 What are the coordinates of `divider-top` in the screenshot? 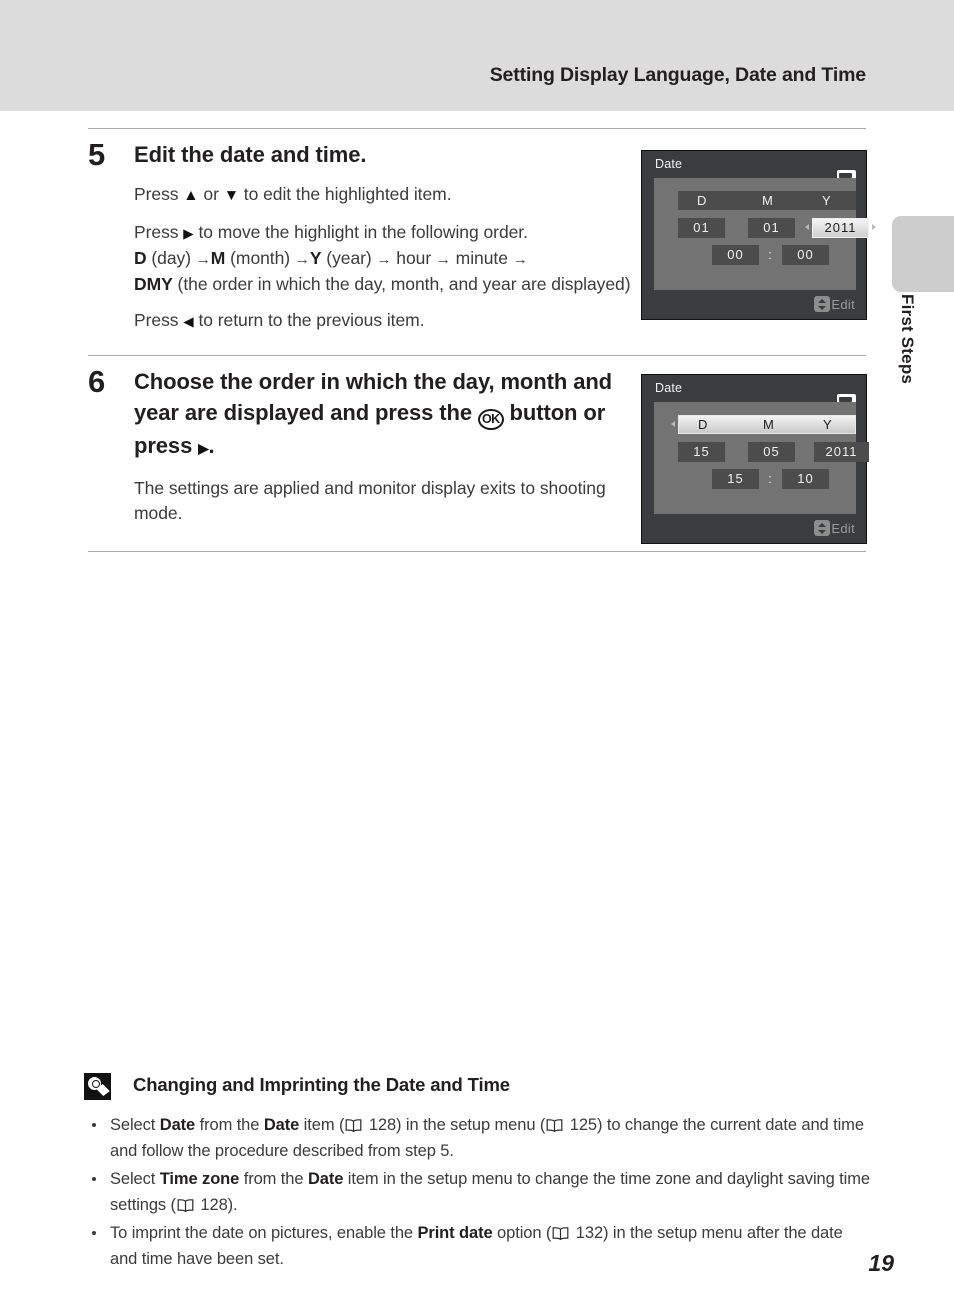 It's located at (477, 128).